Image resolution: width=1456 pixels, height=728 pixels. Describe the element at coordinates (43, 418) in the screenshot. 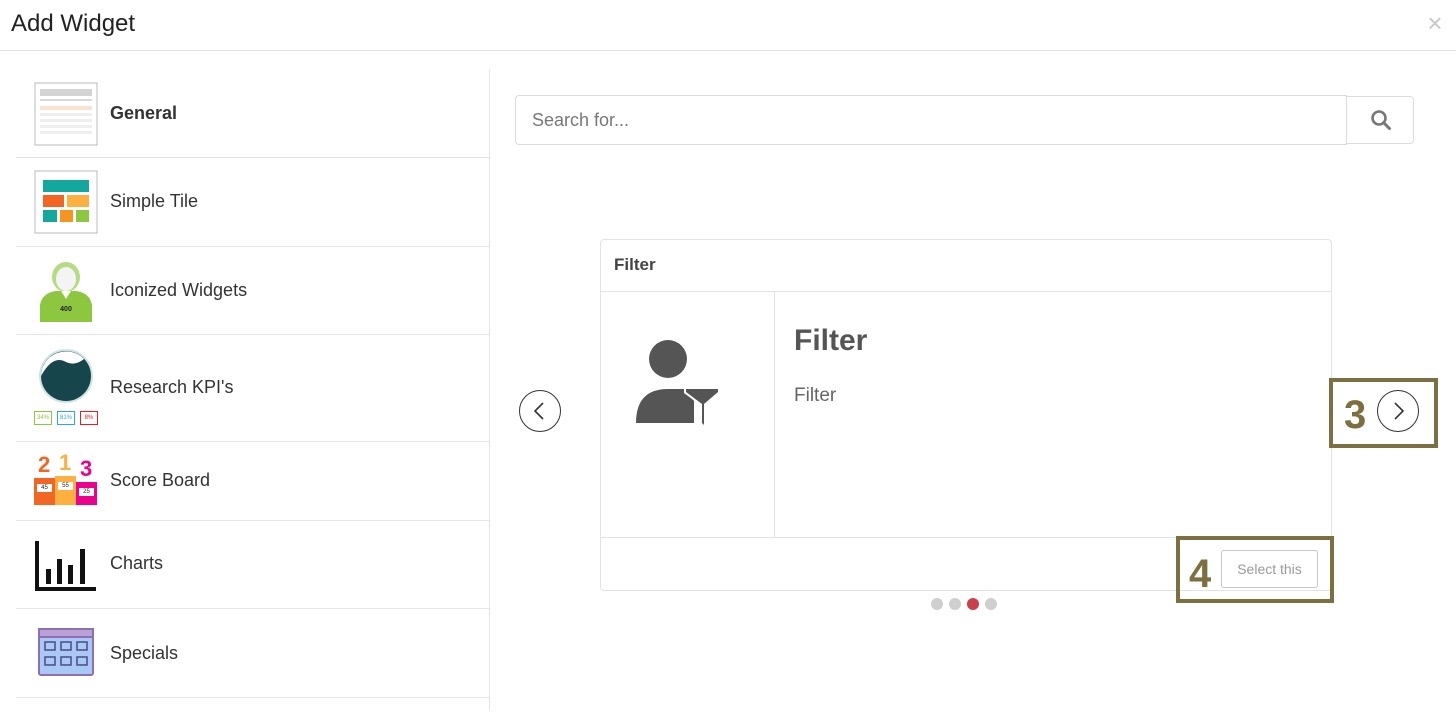

I see `kpi-badge: 34%` at that location.